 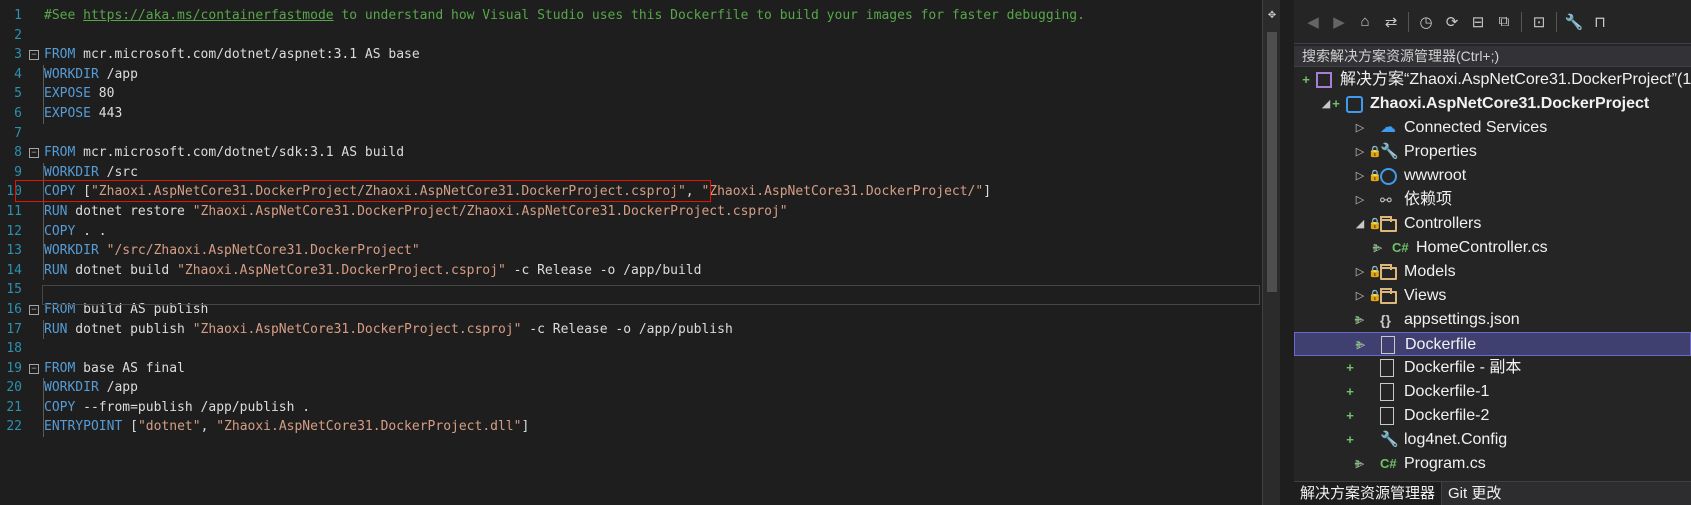 What do you see at coordinates (645, 407) in the screenshot?
I see `code-line: COPY --from=publish /app/publish .` at bounding box center [645, 407].